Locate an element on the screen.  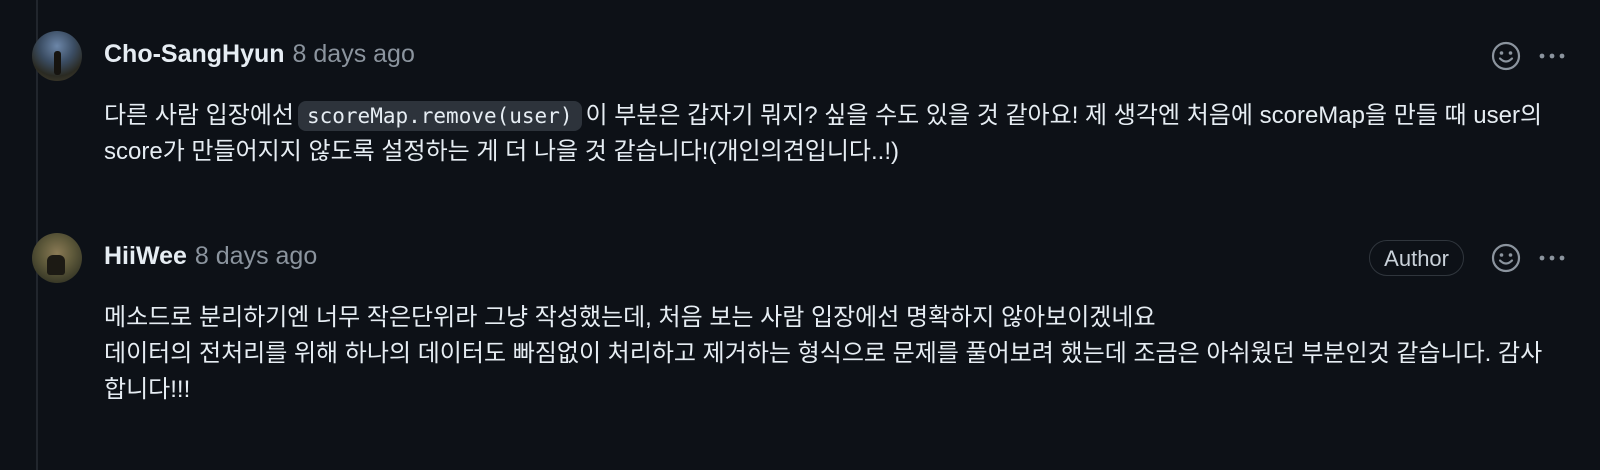
comment-header: Cho-SangHyun 8 days ago is located at coordinates (259, 54).